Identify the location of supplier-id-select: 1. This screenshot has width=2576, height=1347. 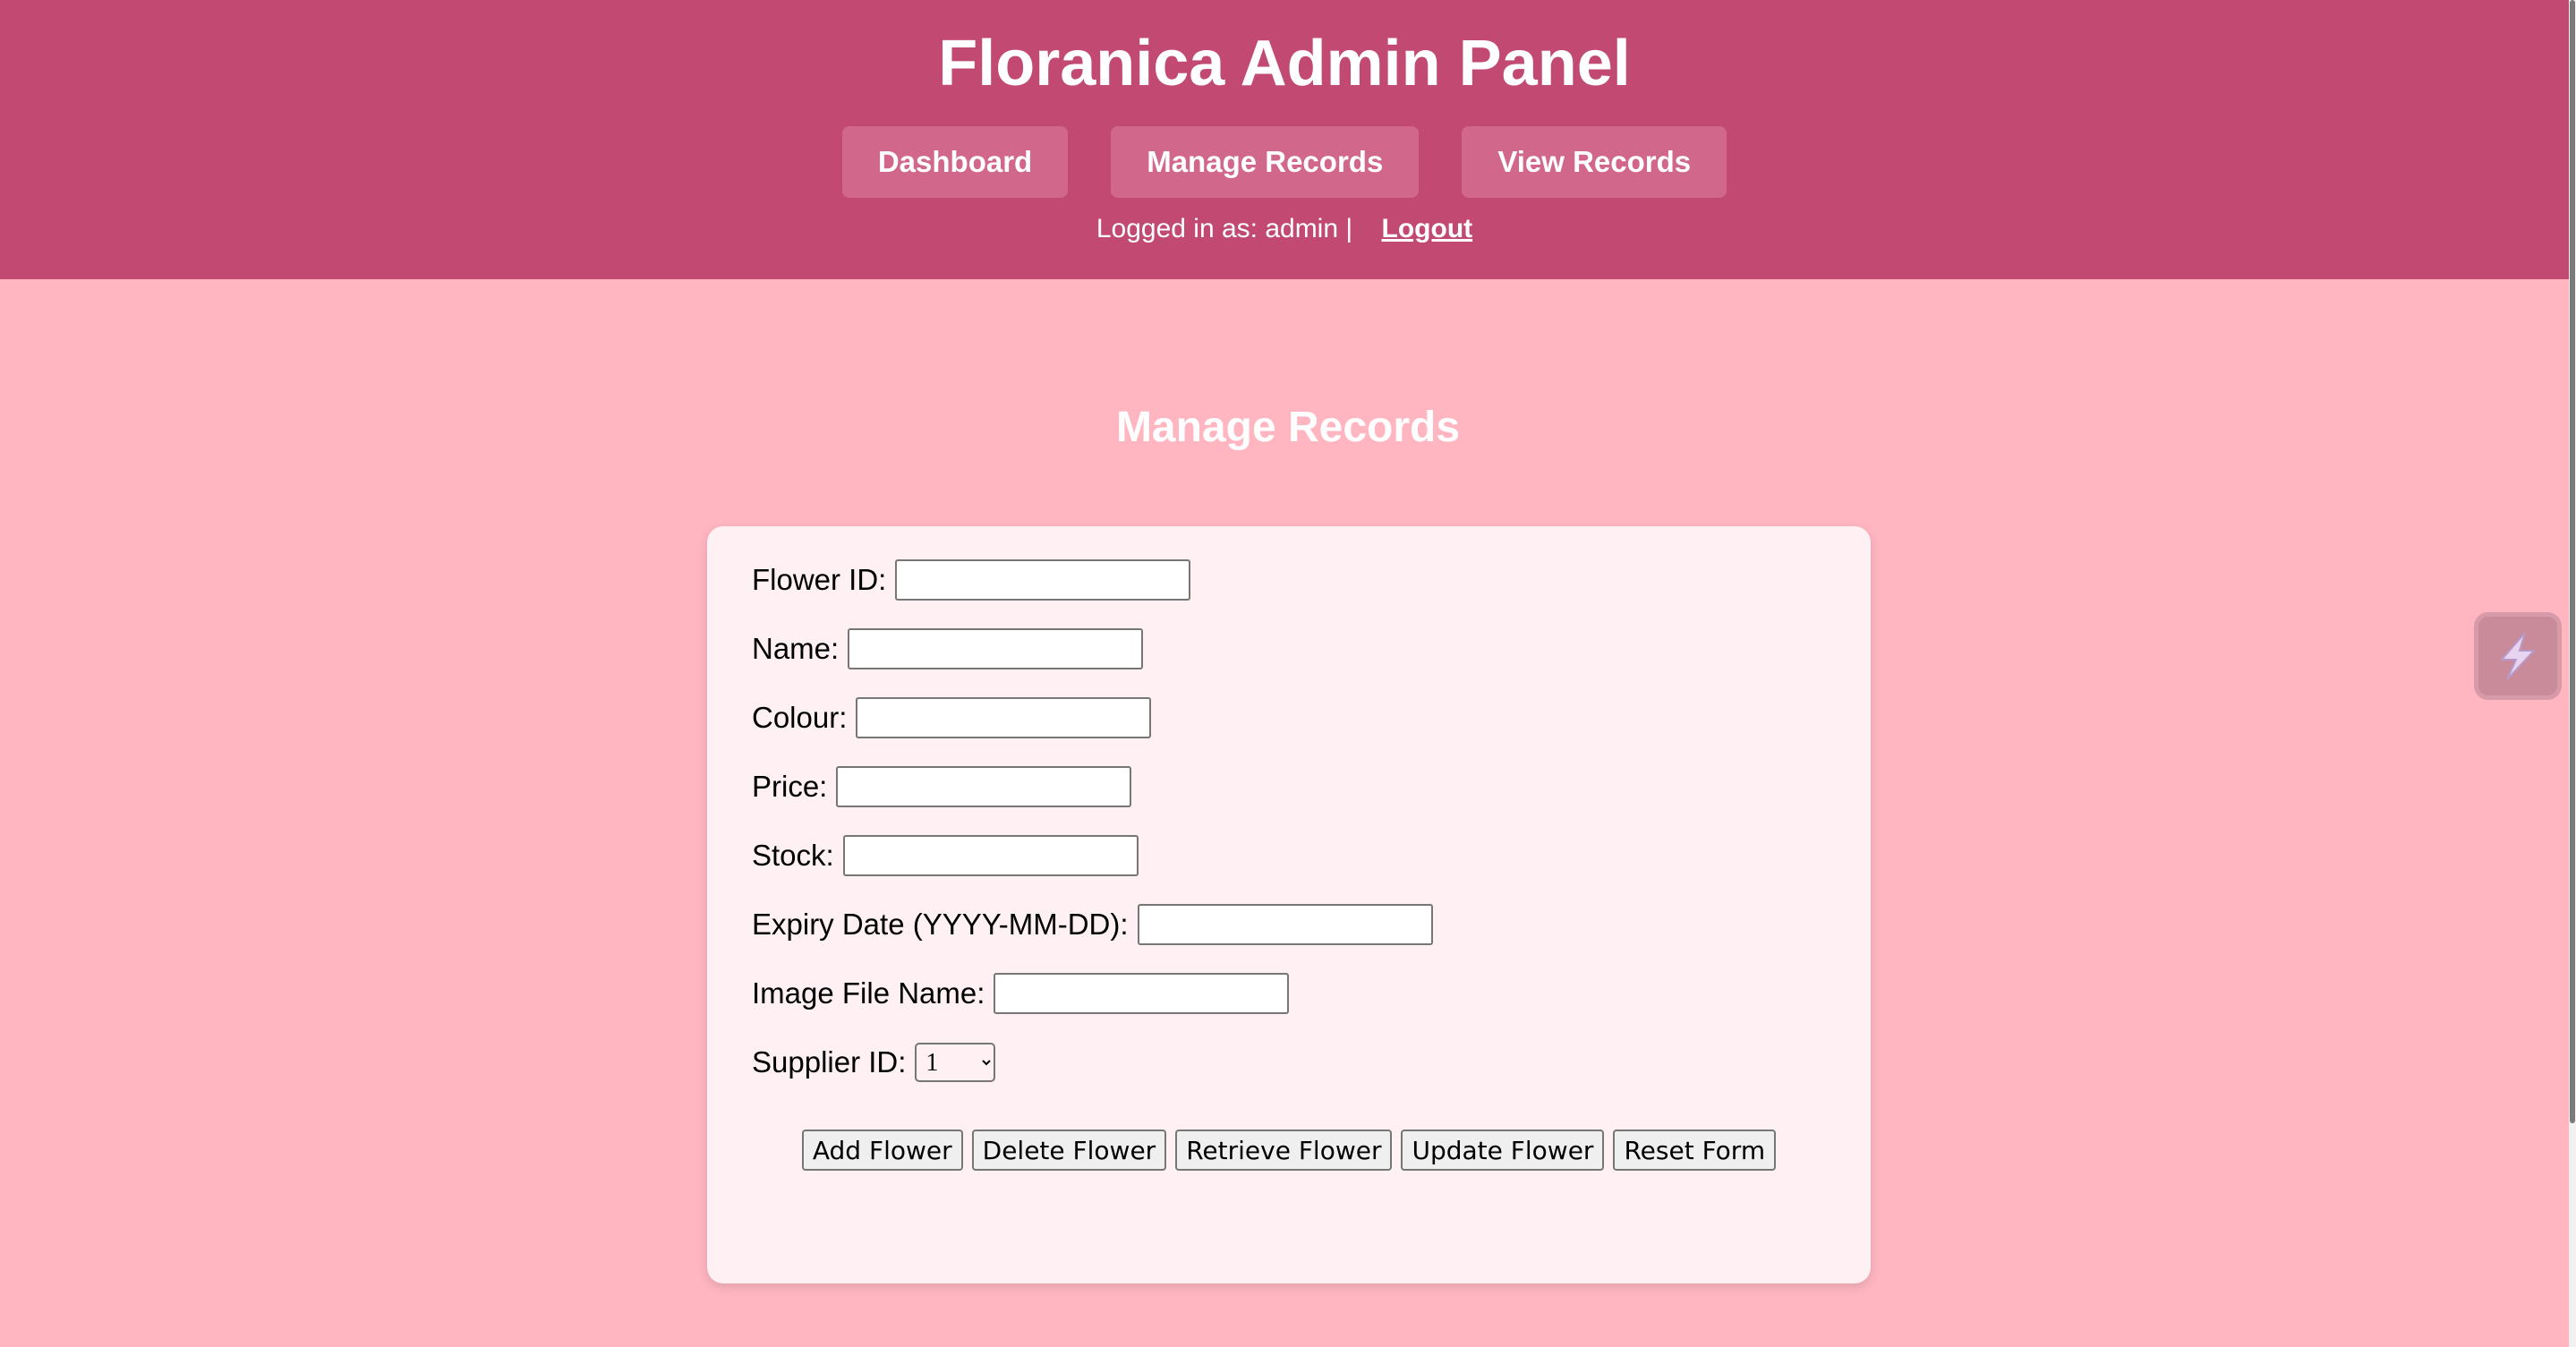
(955, 1062).